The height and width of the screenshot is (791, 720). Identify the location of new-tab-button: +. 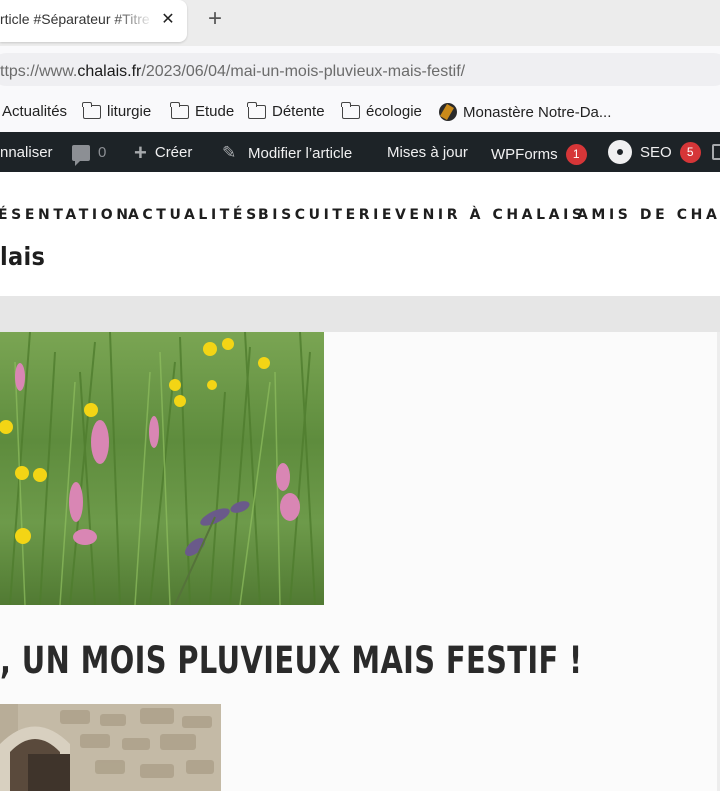
(215, 19).